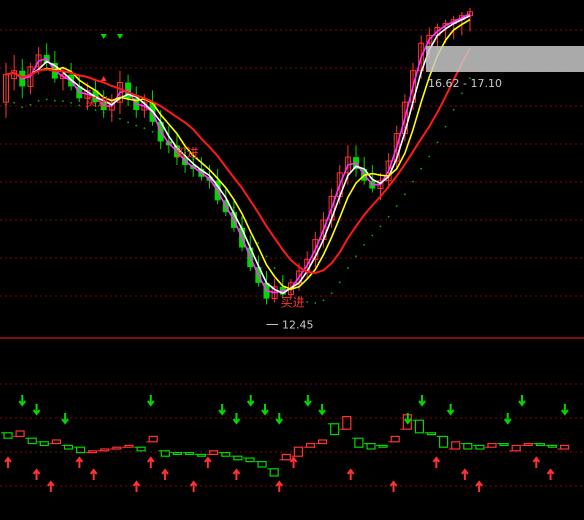 The image size is (584, 520). What do you see at coordinates (465, 83) in the screenshot?
I see `price-range-label: 16.62 - 17.10` at bounding box center [465, 83].